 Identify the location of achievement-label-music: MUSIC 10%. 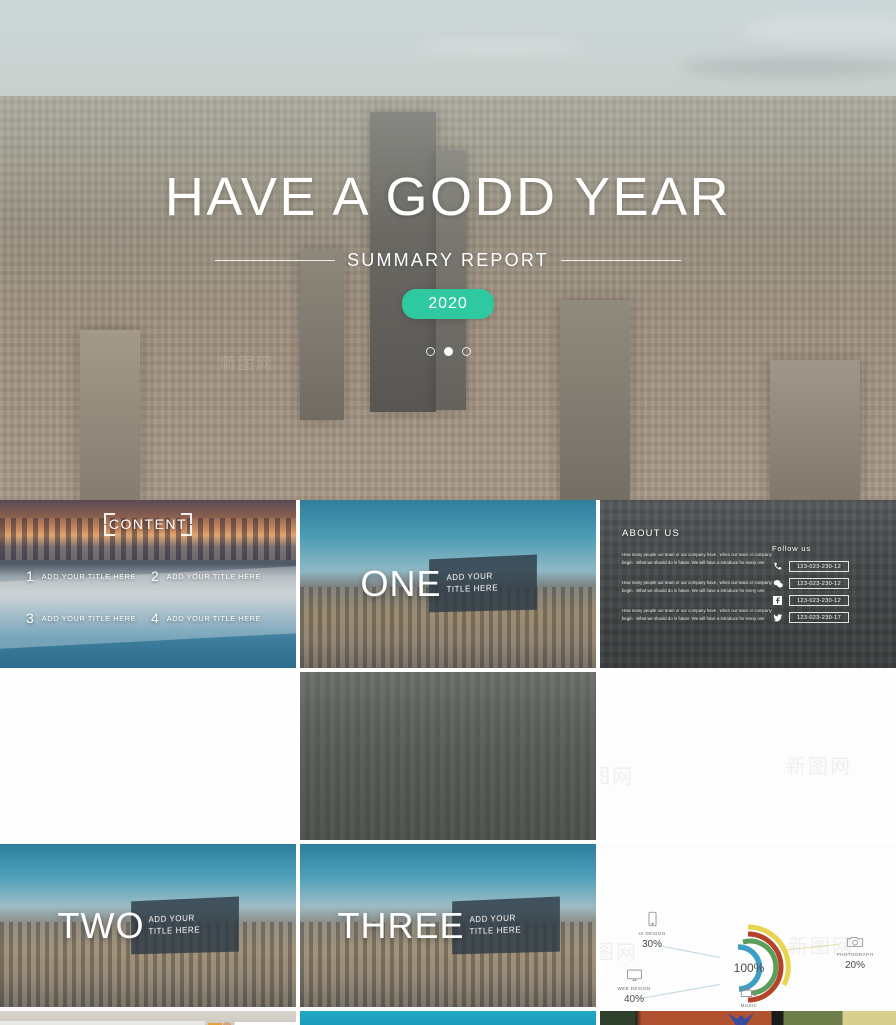
(749, 997).